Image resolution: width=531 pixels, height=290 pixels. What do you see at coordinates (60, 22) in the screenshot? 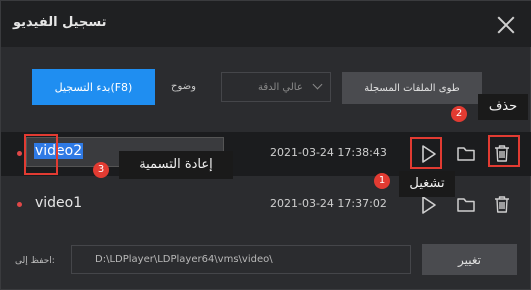
I see `window-title: تسجيل الفيديو` at bounding box center [60, 22].